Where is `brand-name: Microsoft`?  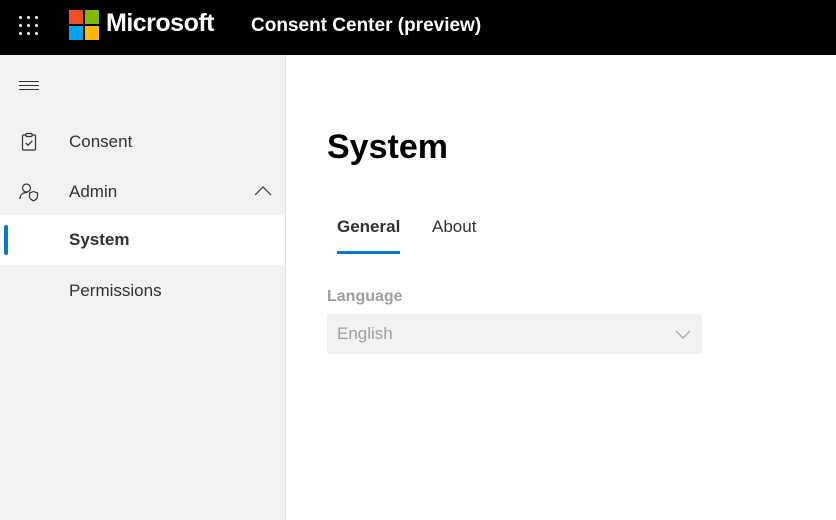
brand-name: Microsoft is located at coordinates (160, 23).